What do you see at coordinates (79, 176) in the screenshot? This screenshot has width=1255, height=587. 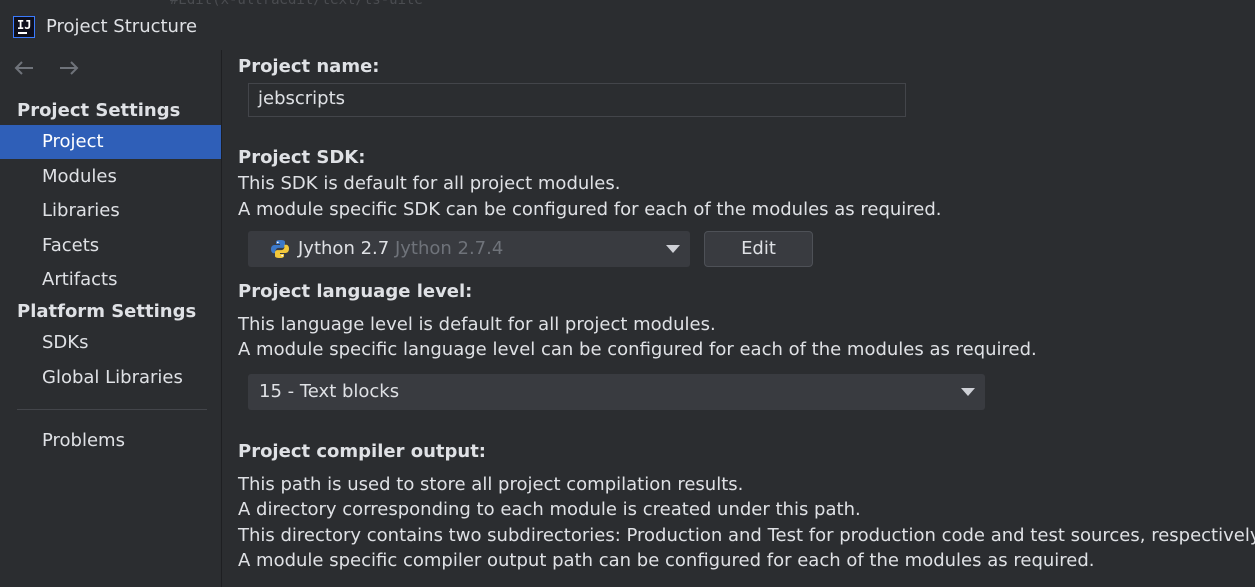 I see `sidebar-item-label: Modules` at bounding box center [79, 176].